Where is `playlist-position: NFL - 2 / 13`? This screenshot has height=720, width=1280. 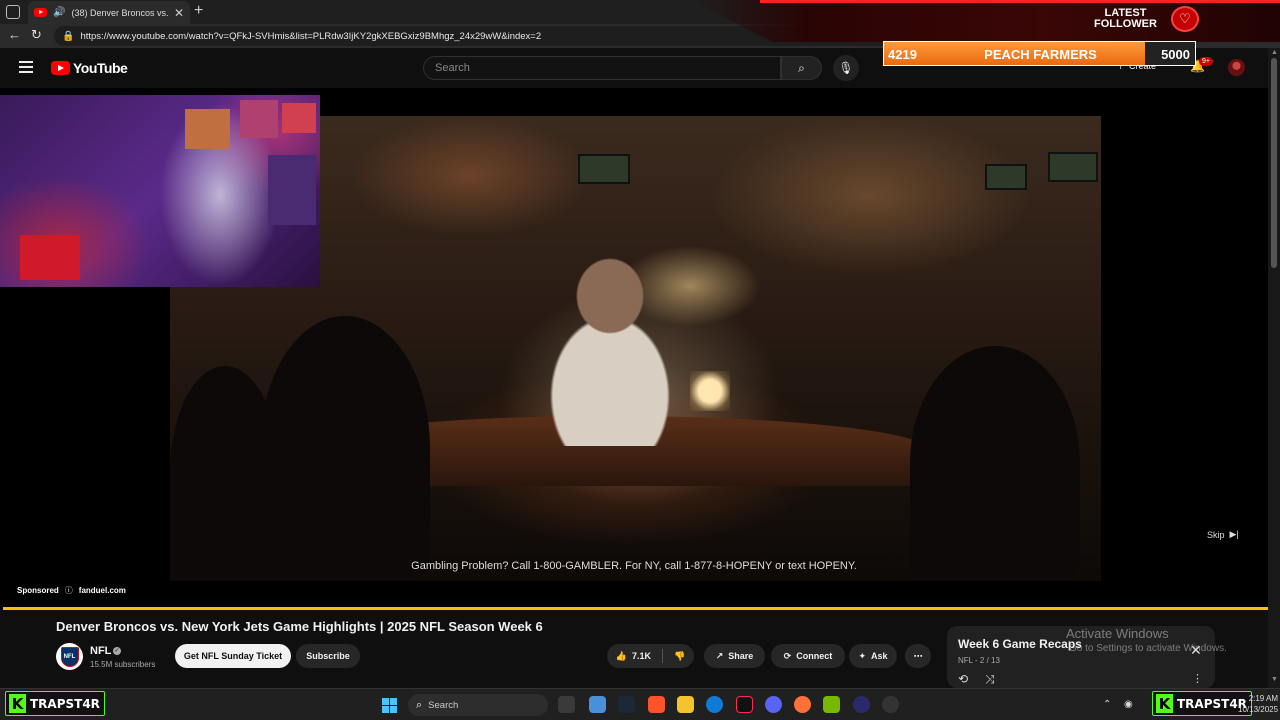 playlist-position: NFL - 2 / 13 is located at coordinates (979, 660).